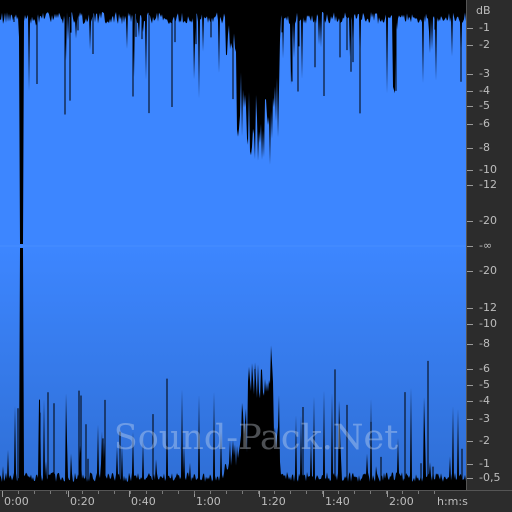 The width and height of the screenshot is (512, 512). Describe the element at coordinates (273, 501) in the screenshot. I see `time-label: 1:20` at that location.